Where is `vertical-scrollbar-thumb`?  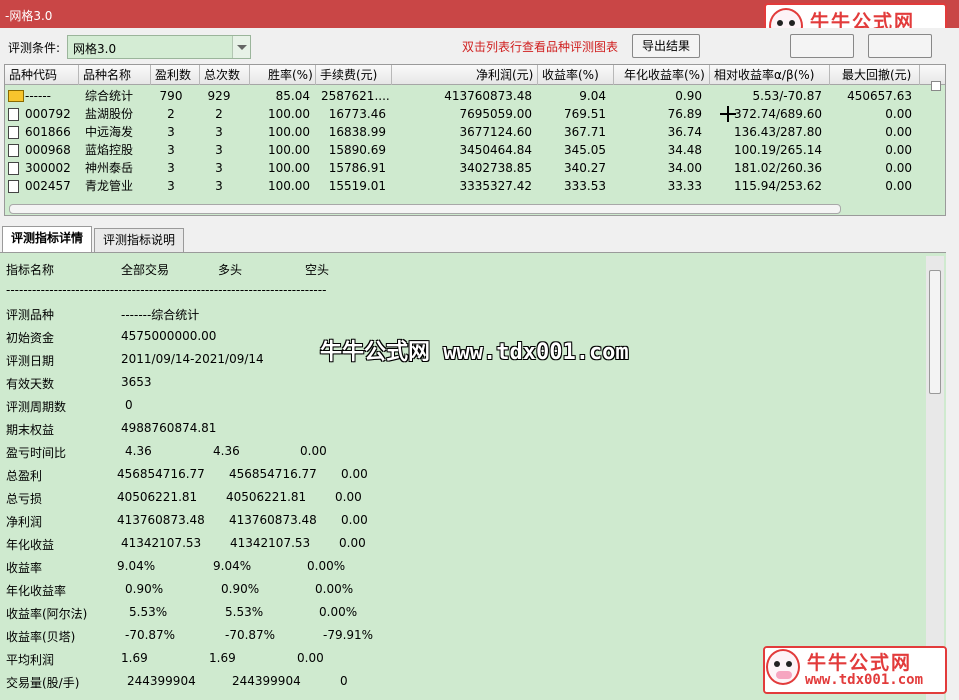 vertical-scrollbar-thumb is located at coordinates (935, 332).